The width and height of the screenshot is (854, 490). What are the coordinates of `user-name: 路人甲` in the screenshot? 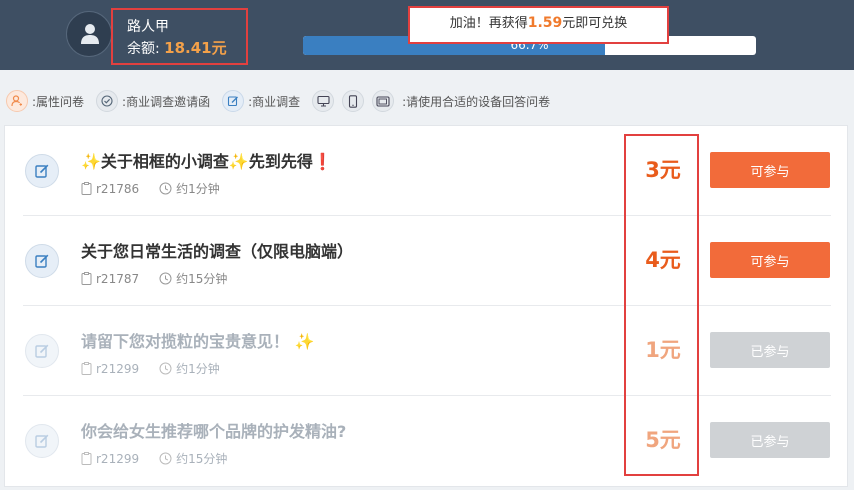 It's located at (148, 27).